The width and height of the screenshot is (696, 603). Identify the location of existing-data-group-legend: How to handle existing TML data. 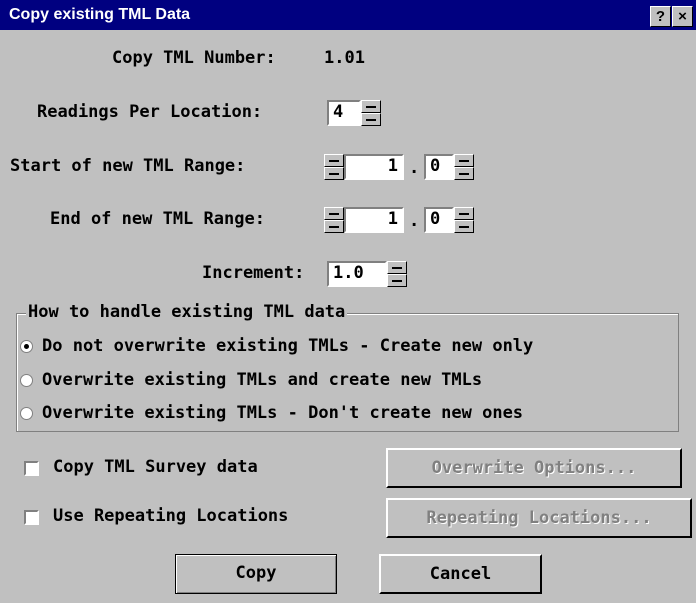
(187, 312).